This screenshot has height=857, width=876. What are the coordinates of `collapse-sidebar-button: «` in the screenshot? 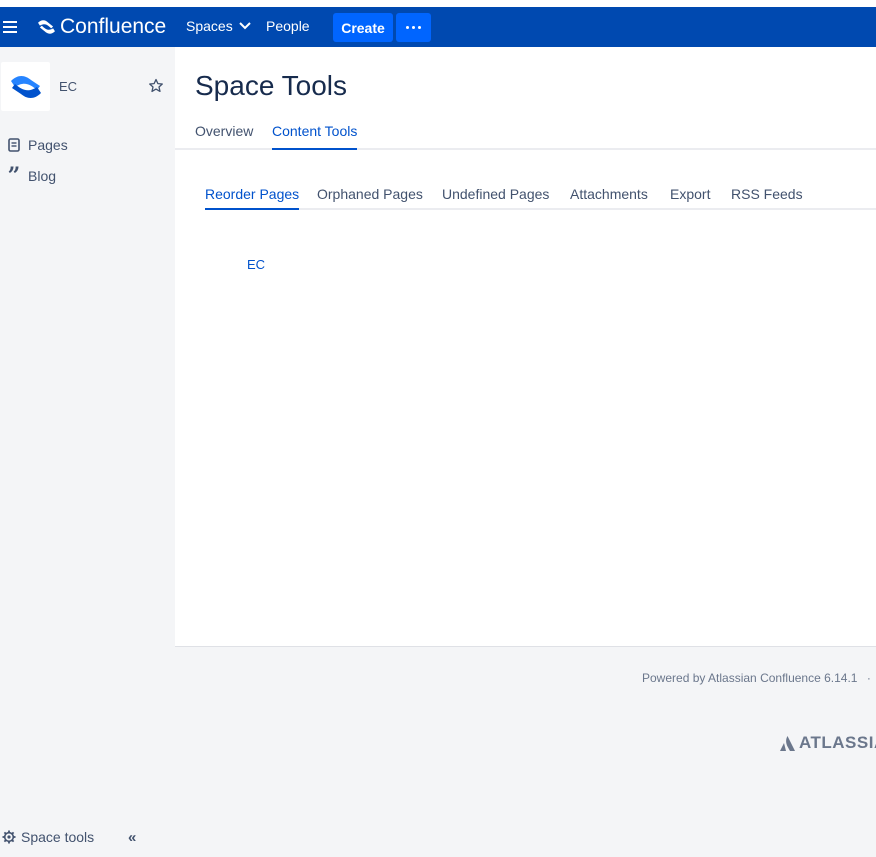 It's located at (132, 837).